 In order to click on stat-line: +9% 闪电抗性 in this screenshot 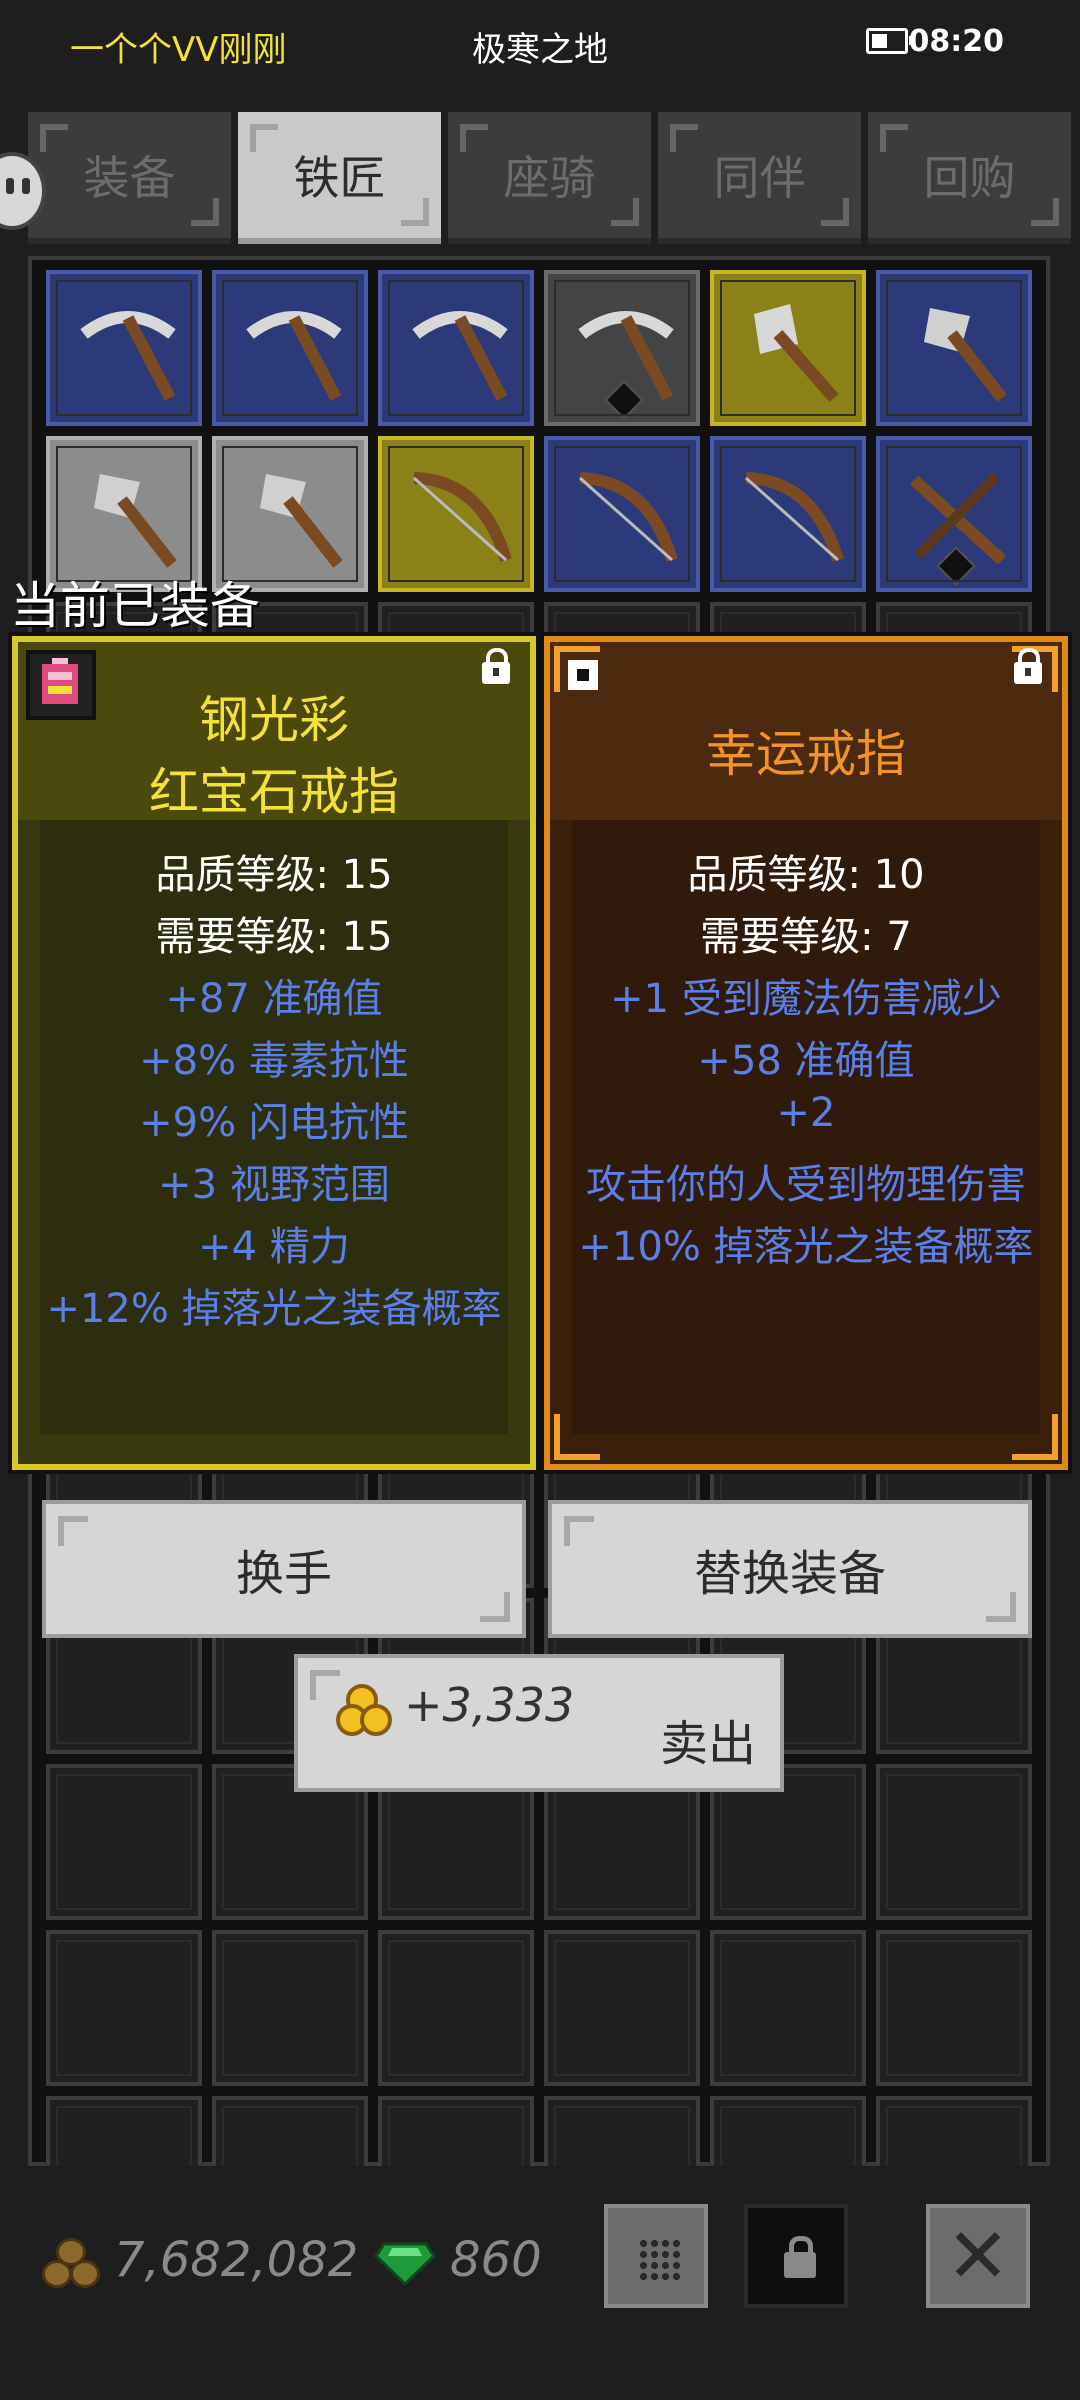, I will do `click(274, 1123)`.